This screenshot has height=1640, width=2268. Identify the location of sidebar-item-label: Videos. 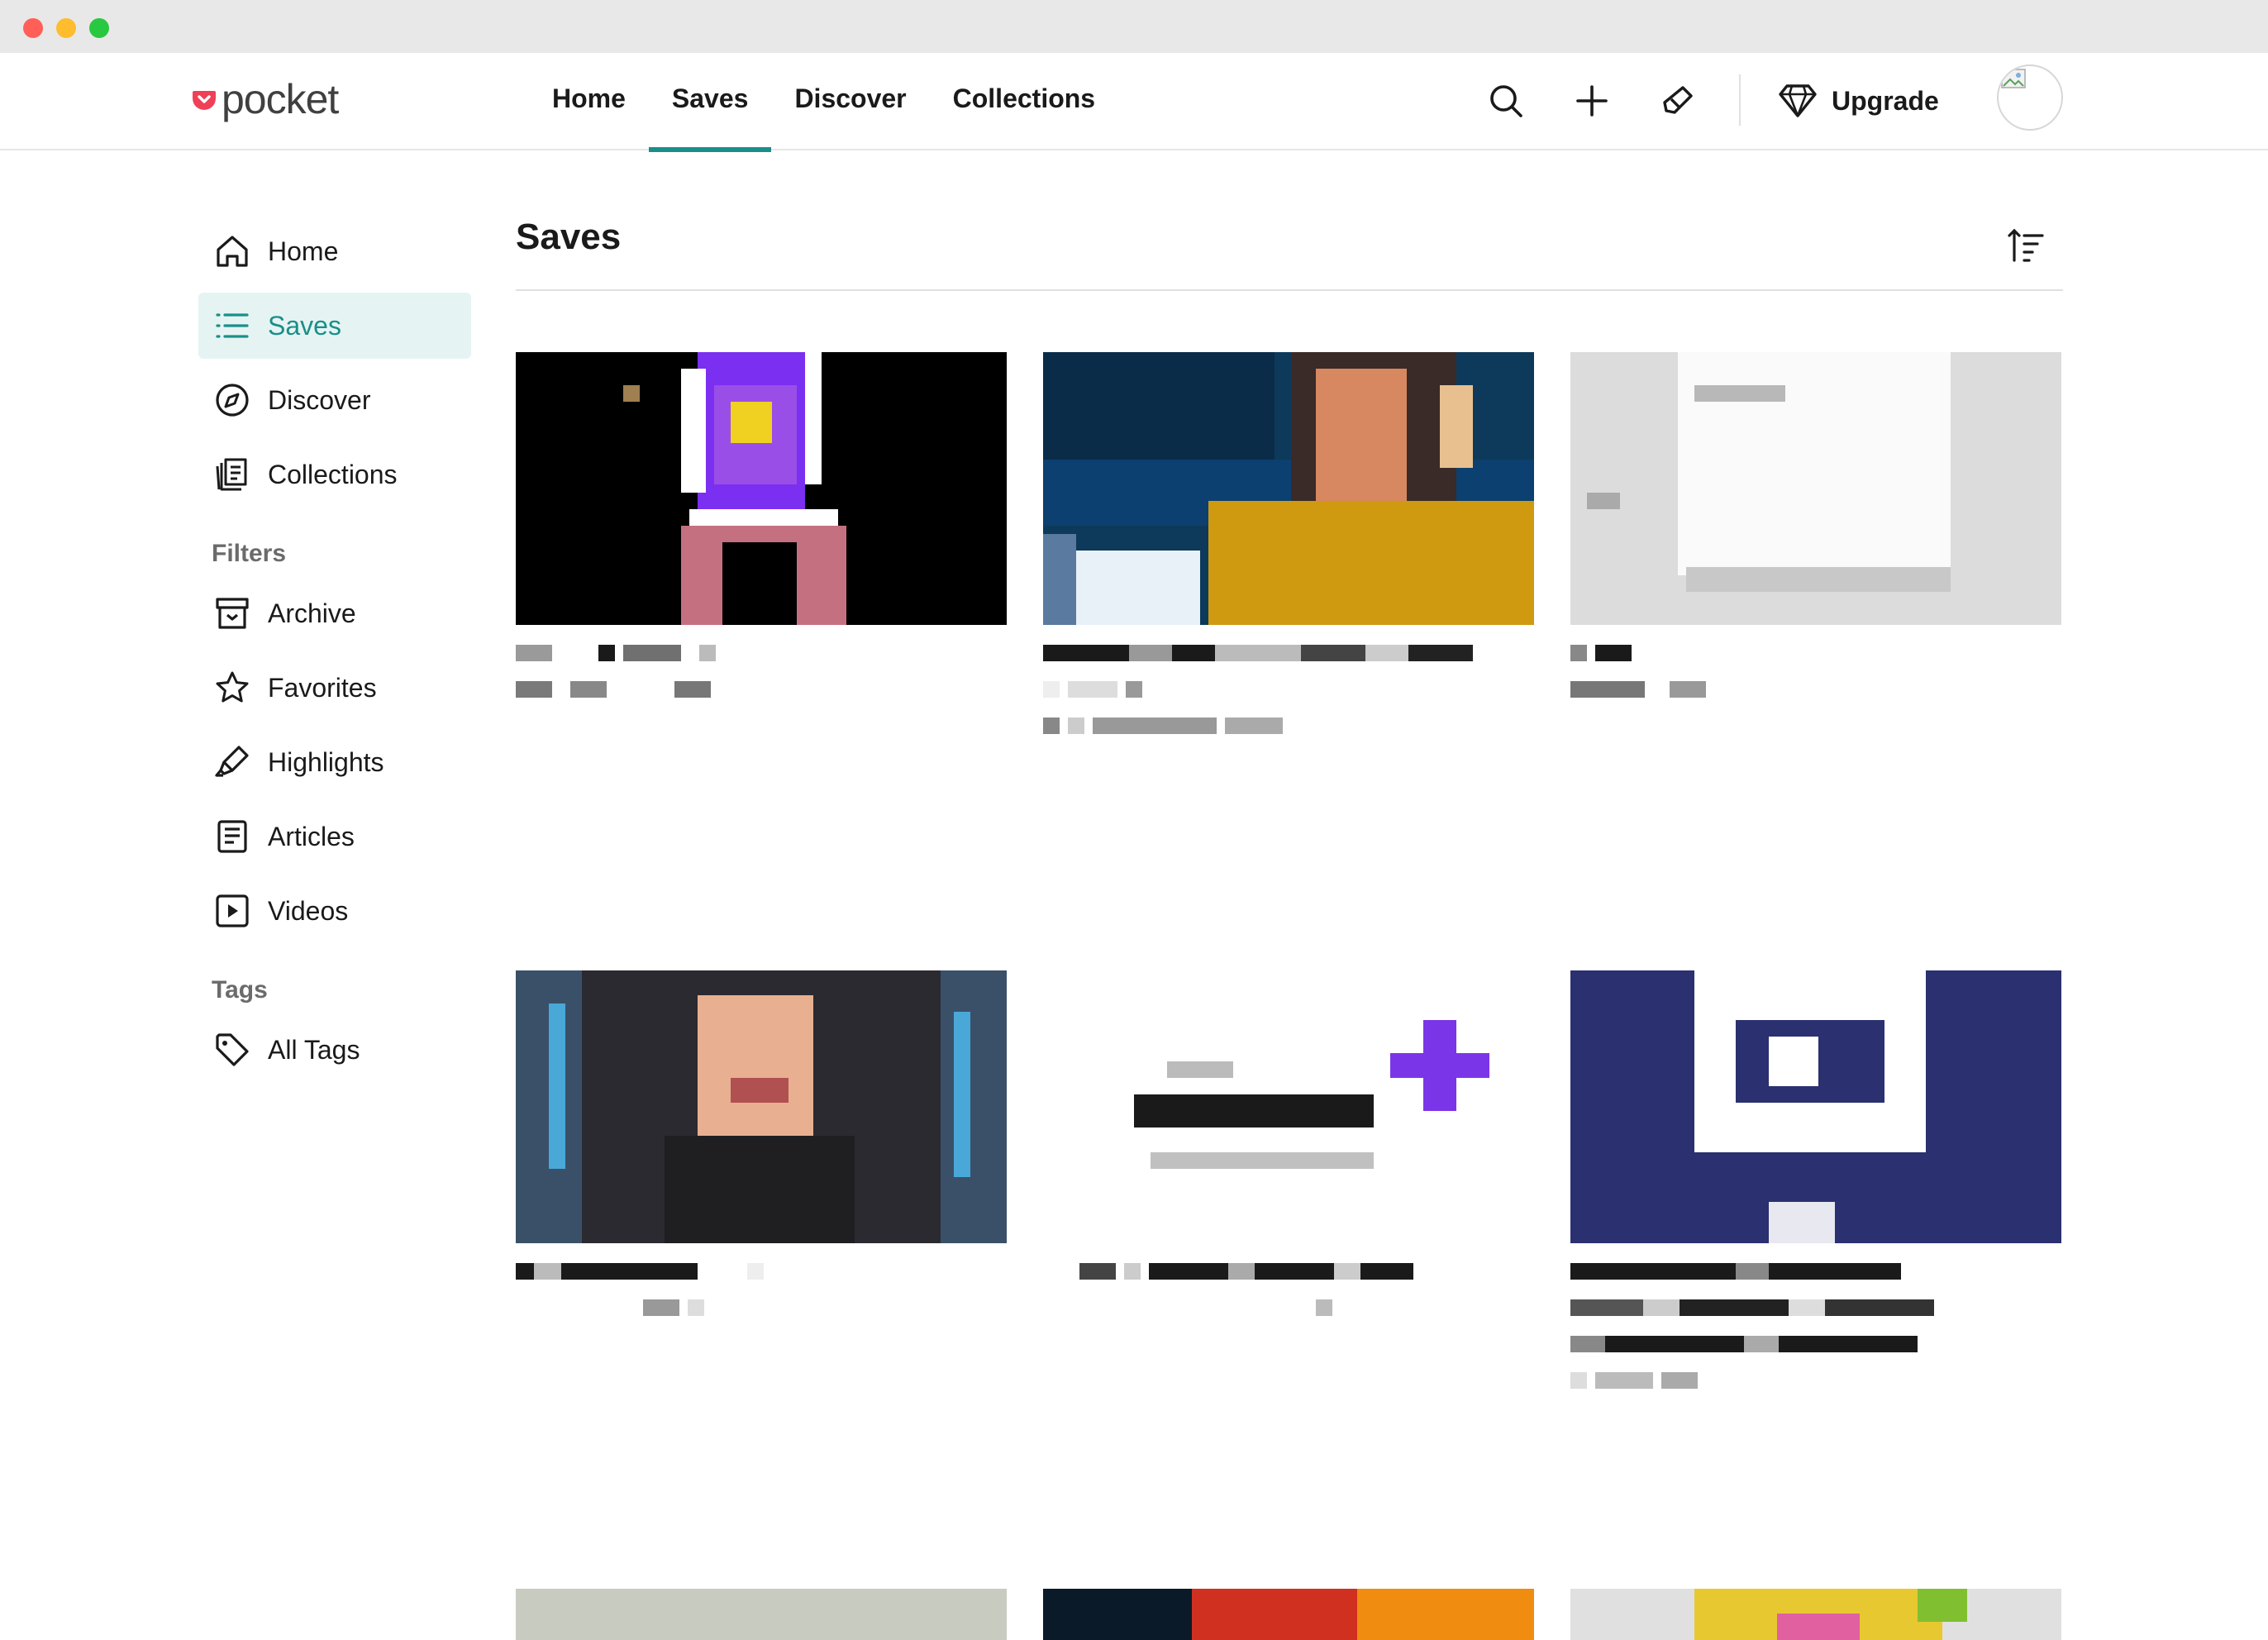
(309, 911).